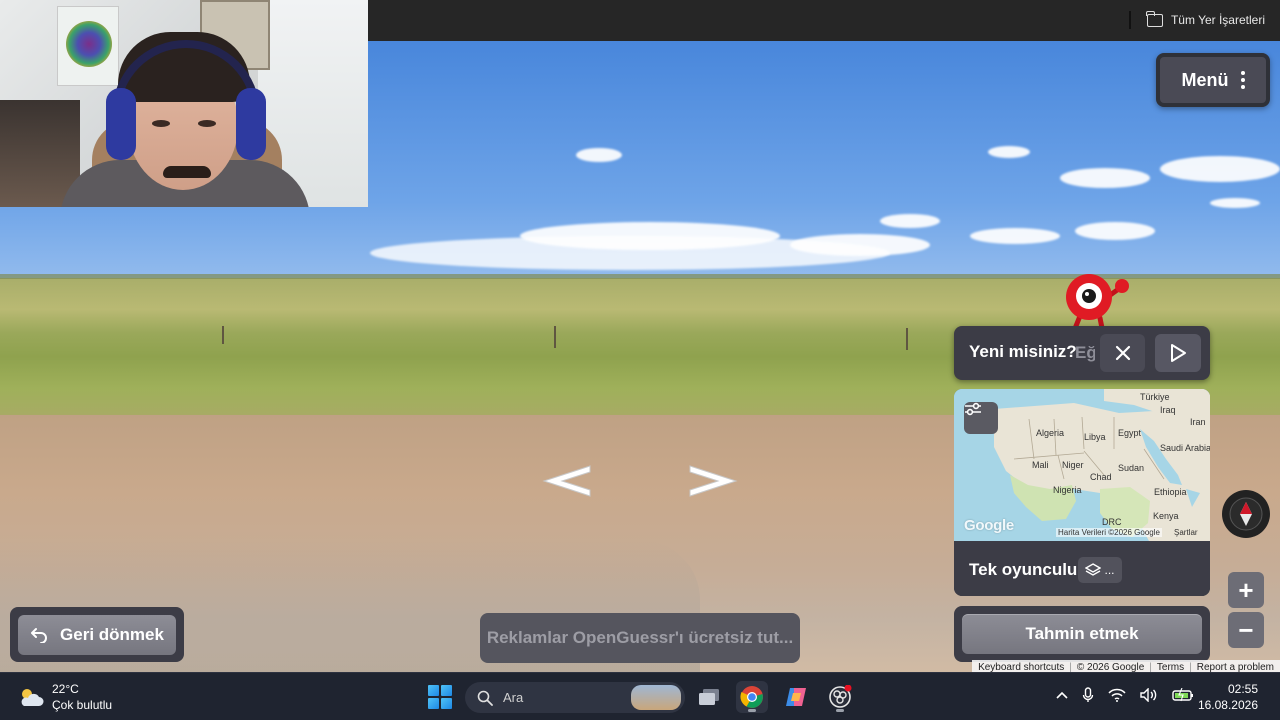 Image resolution: width=1280 pixels, height=720 pixels. What do you see at coordinates (1110, 667) in the screenshot?
I see `copyright-text: © 2026 Google` at bounding box center [1110, 667].